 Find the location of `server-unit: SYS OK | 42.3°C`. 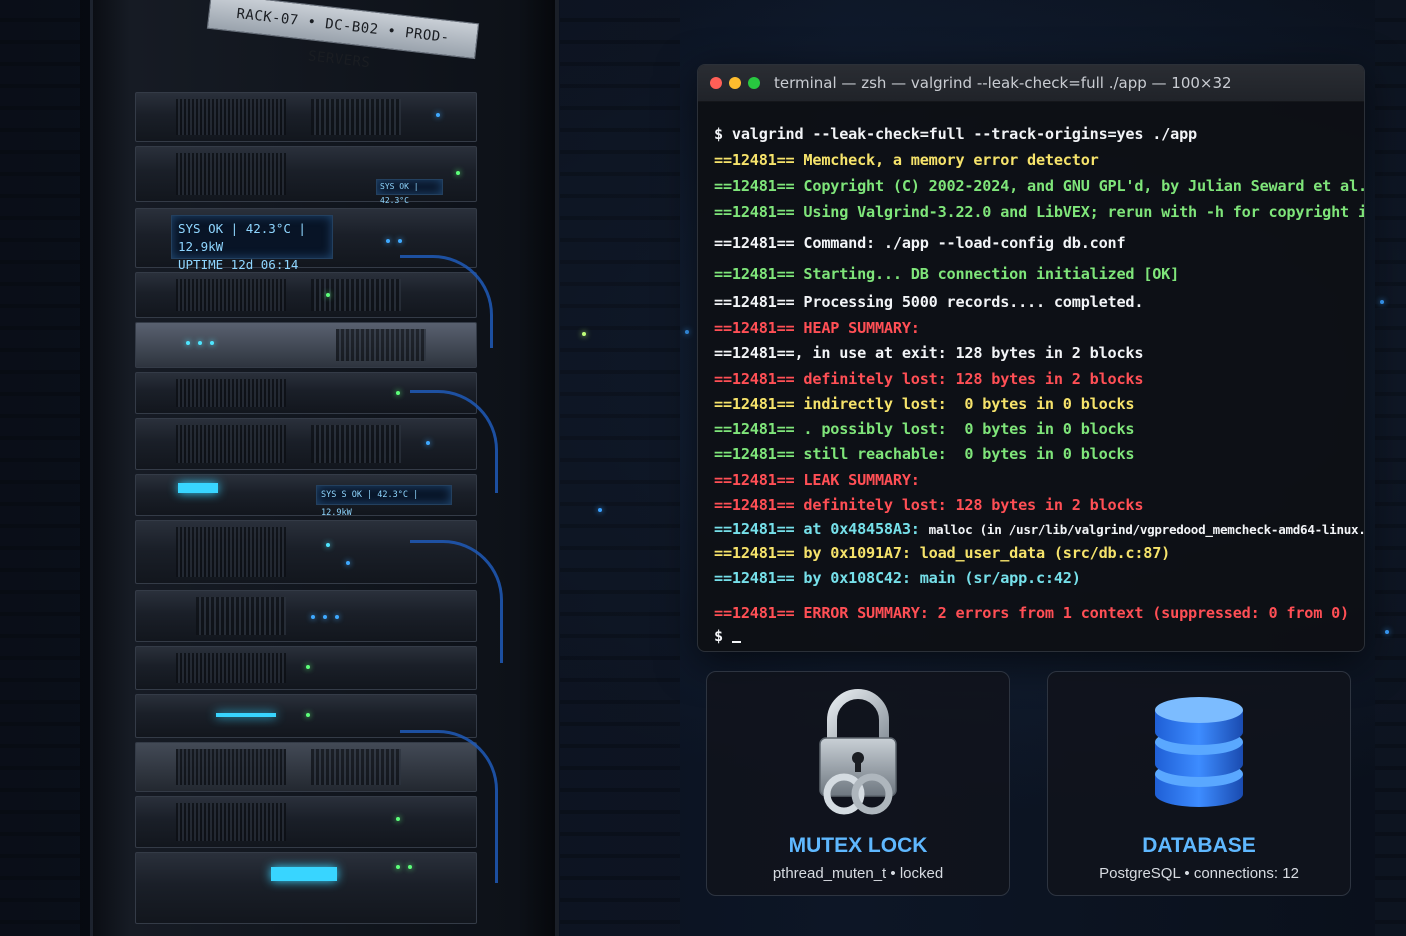

server-unit: SYS OK | 42.3°C is located at coordinates (306, 175).